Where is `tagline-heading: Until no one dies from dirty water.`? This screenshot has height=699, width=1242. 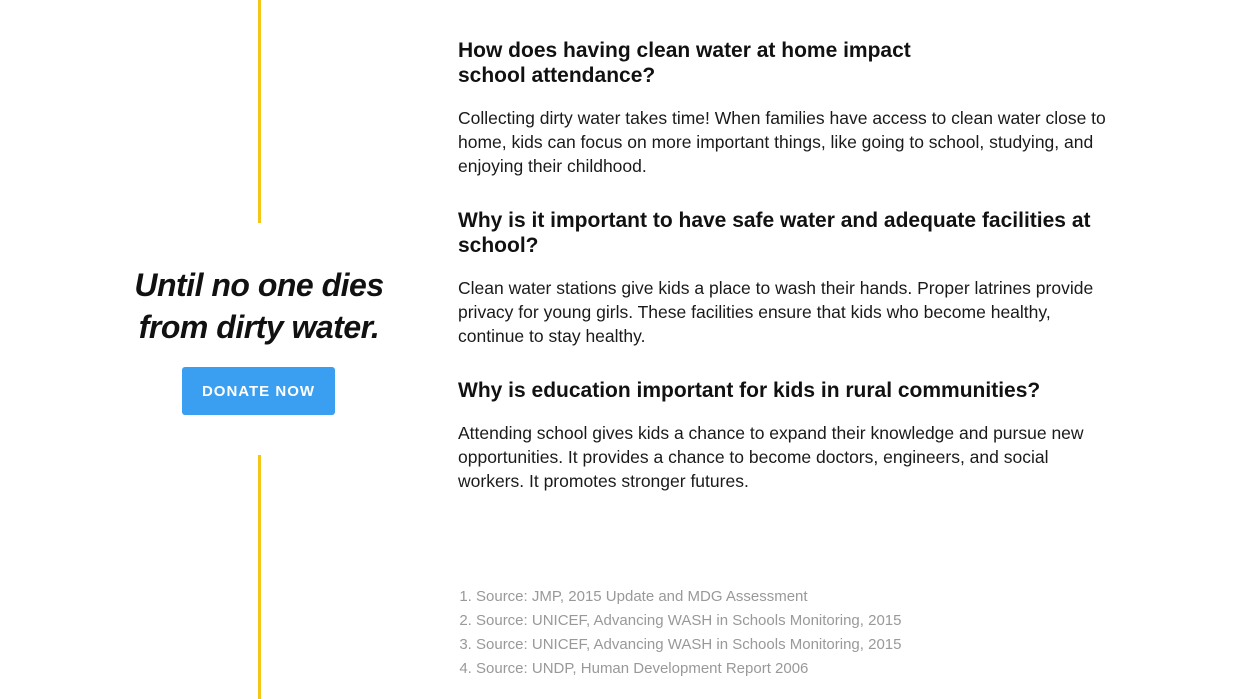
tagline-heading: Until no one dies from dirty water. is located at coordinates (259, 306).